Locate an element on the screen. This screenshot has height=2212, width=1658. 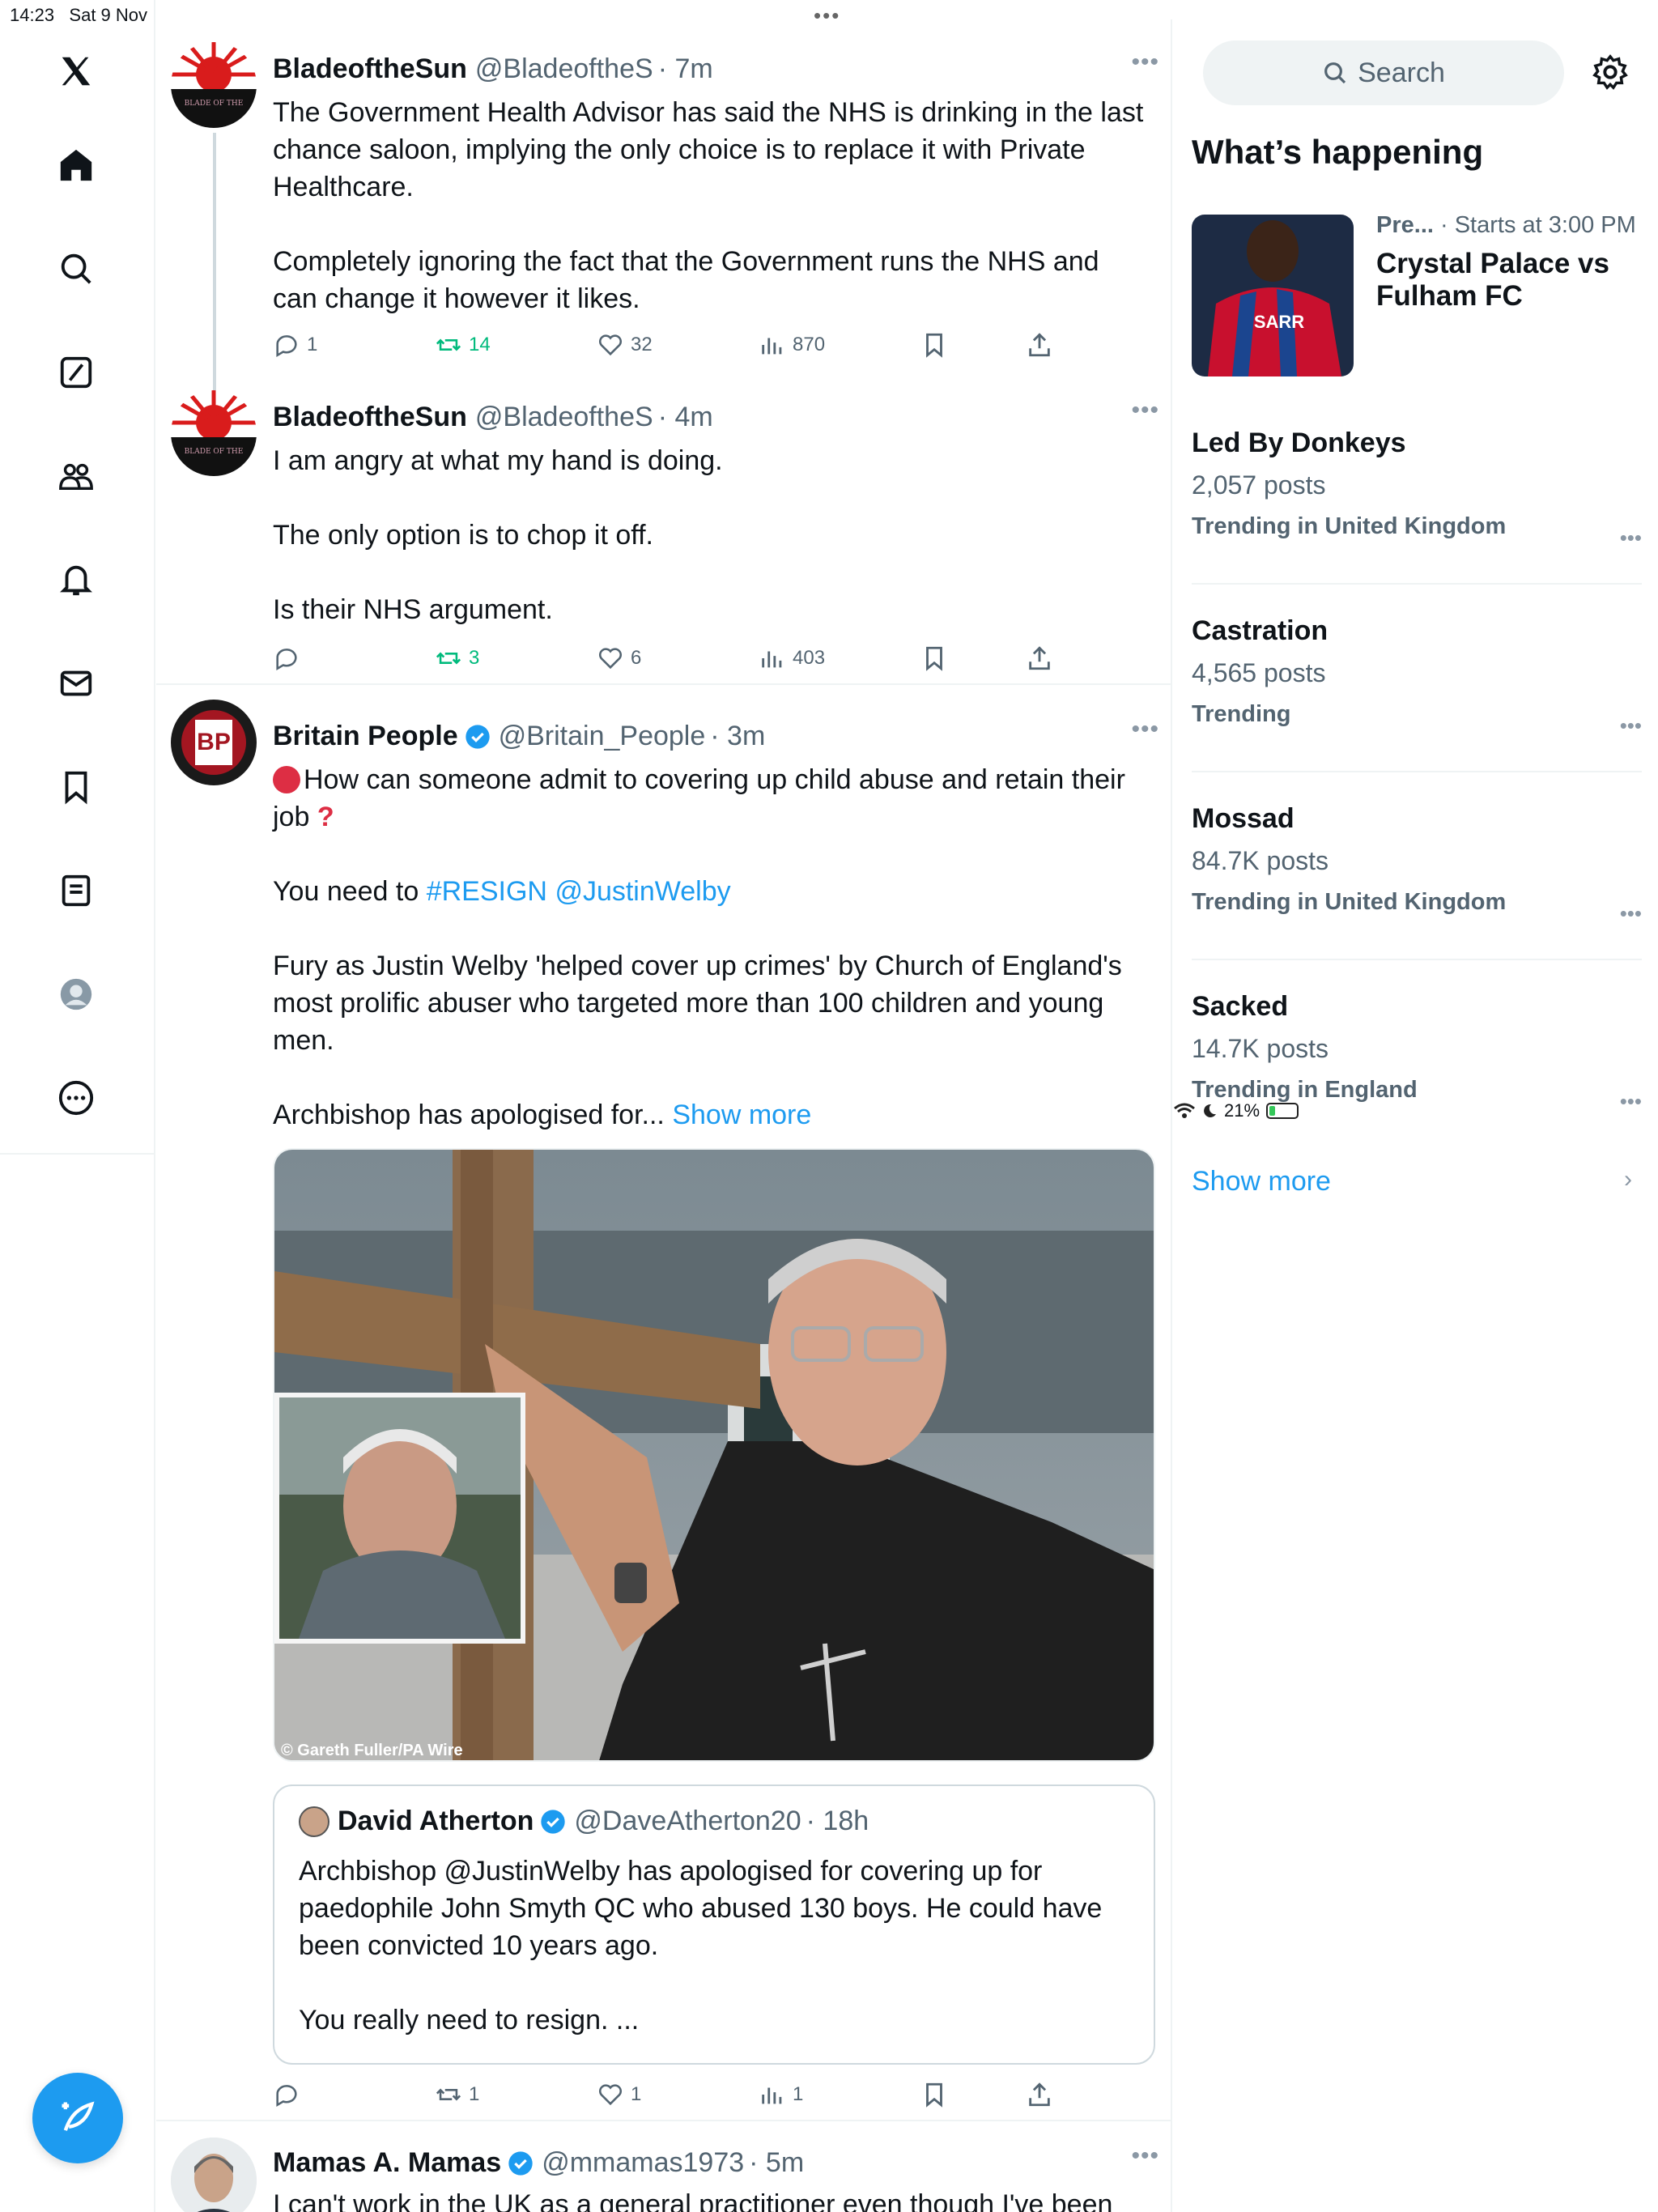
quote-author-name: David Atherton is located at coordinates (436, 1822).